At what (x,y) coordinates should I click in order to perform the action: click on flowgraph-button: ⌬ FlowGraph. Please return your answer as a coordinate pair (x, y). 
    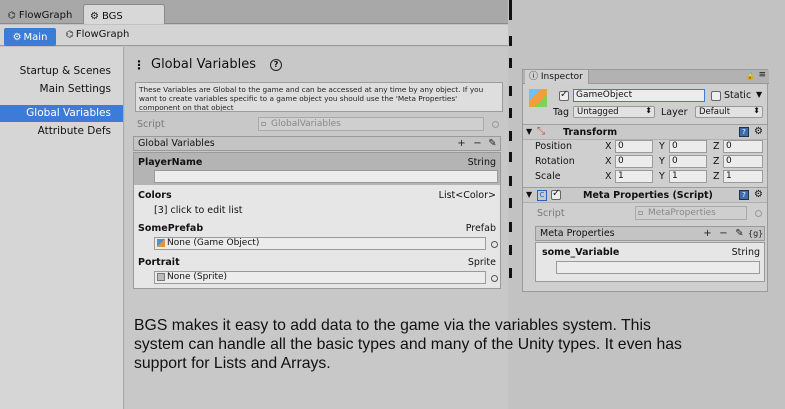
    Looking at the image, I should click on (97, 34).